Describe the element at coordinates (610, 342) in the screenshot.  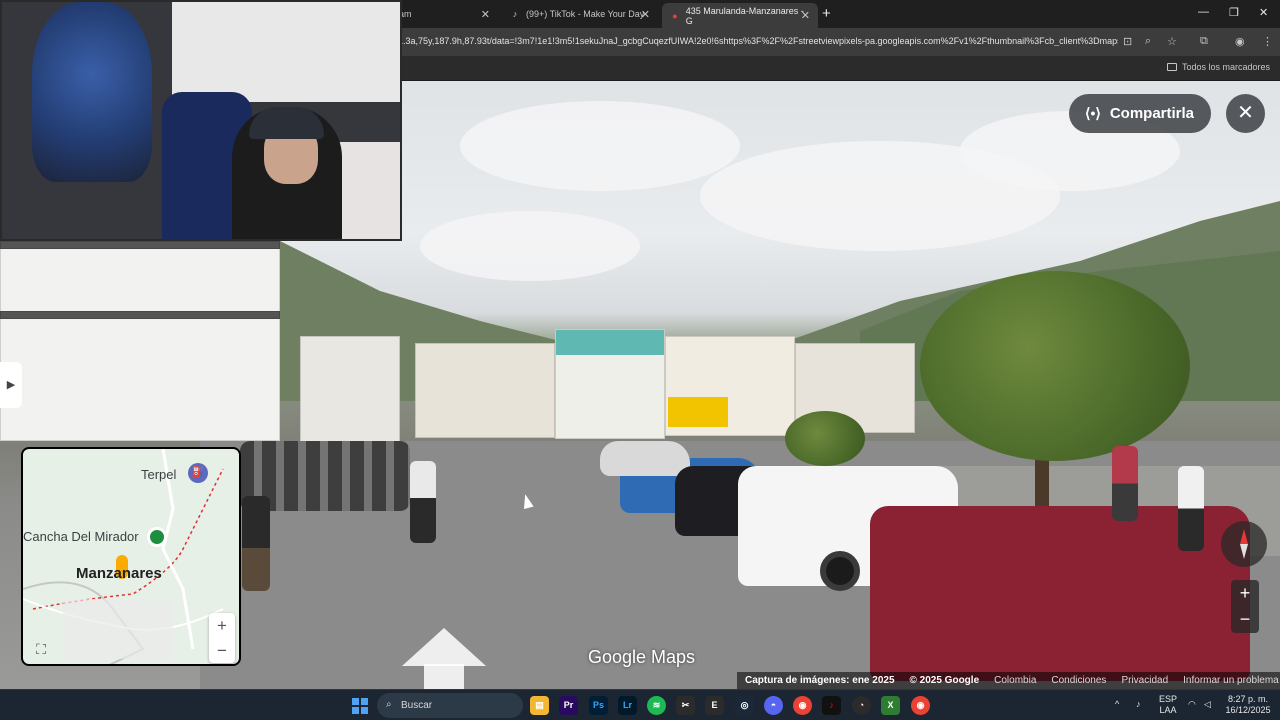
I see `teal-roof` at that location.